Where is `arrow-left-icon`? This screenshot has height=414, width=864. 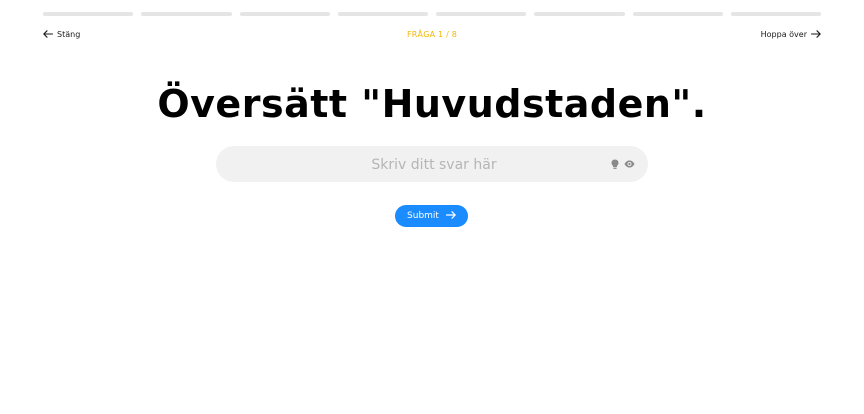 arrow-left-icon is located at coordinates (48, 34).